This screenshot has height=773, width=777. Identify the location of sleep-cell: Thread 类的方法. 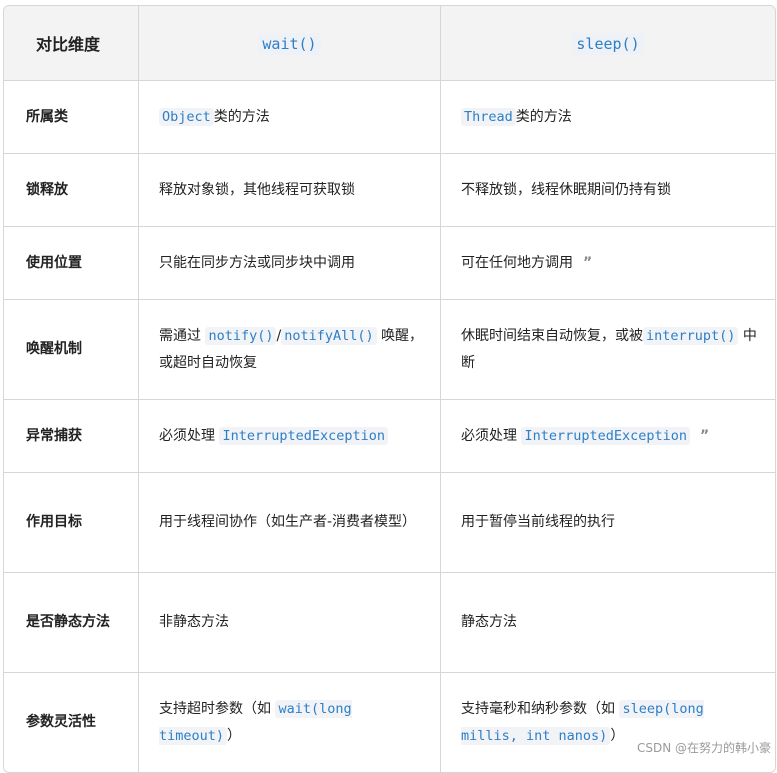
(608, 117).